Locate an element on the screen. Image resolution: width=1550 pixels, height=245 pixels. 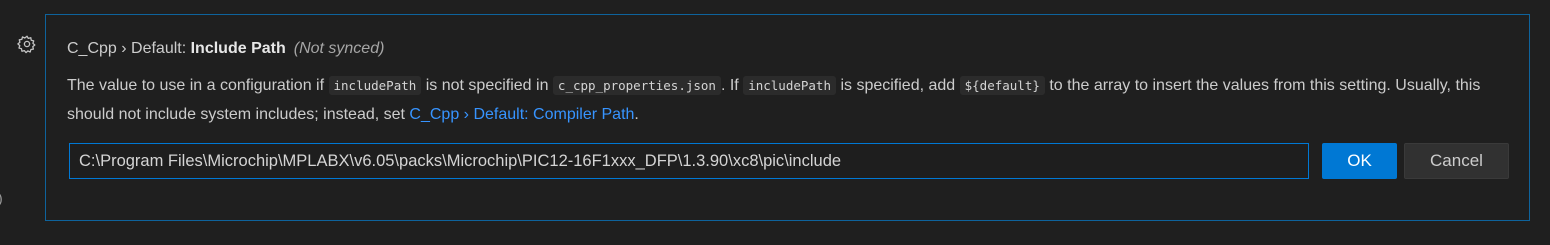
compiler-path-setting-link: C_Cpp › Default: Compiler Path is located at coordinates (521, 114).